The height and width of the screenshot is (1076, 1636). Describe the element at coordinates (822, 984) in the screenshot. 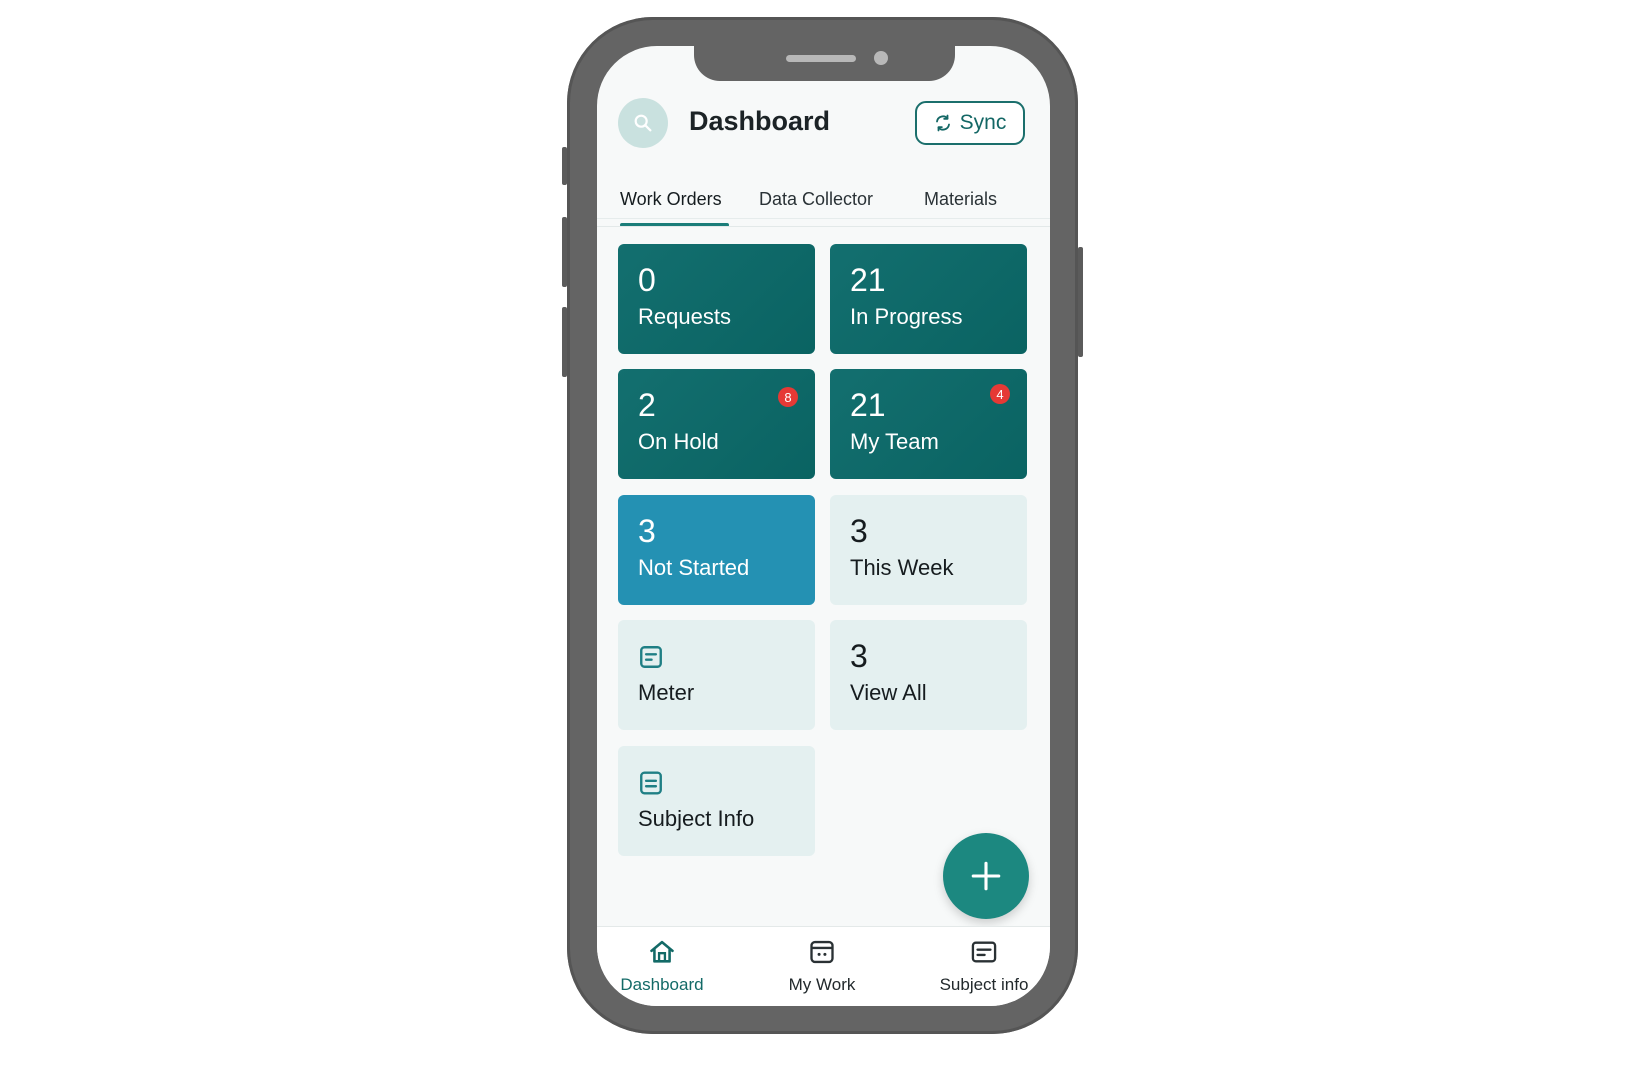

I see `nav-label: My Work` at that location.